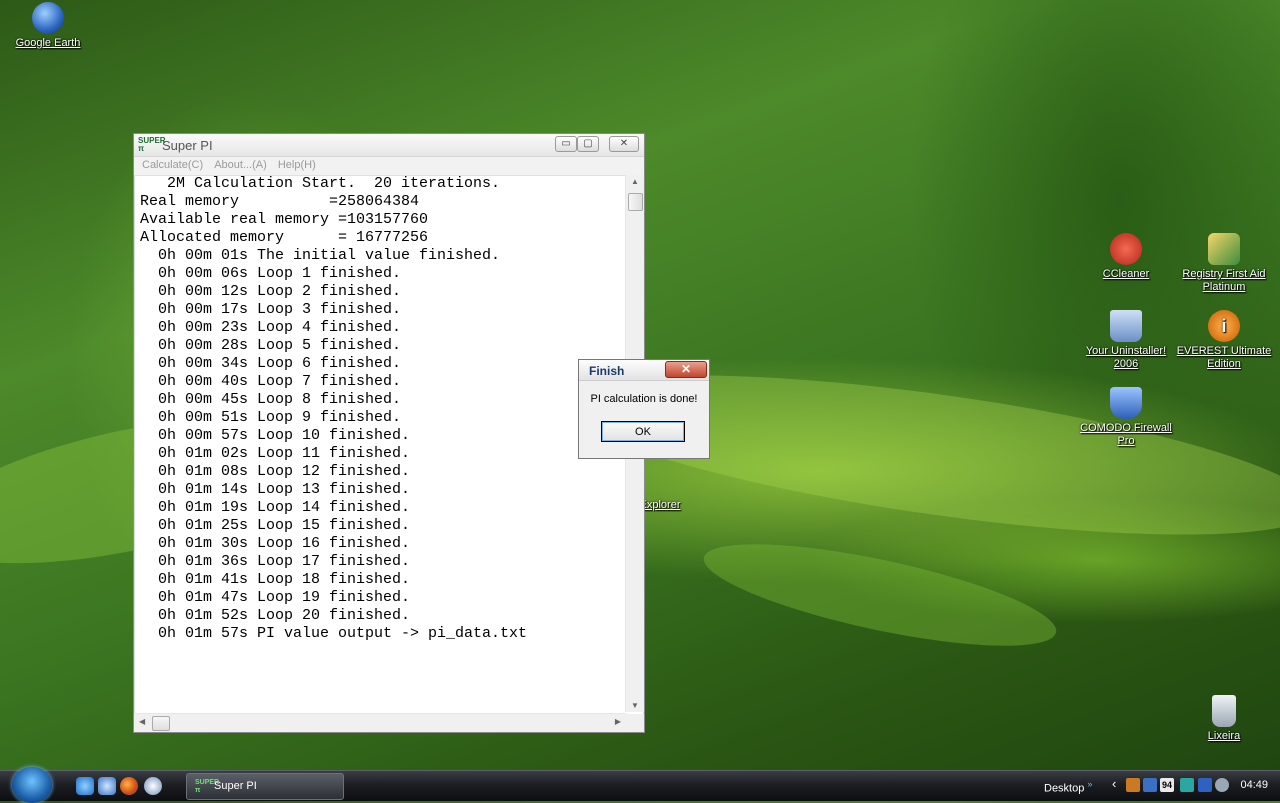 This screenshot has width=1280, height=803. What do you see at coordinates (1187, 785) in the screenshot?
I see `tray-network-icon` at bounding box center [1187, 785].